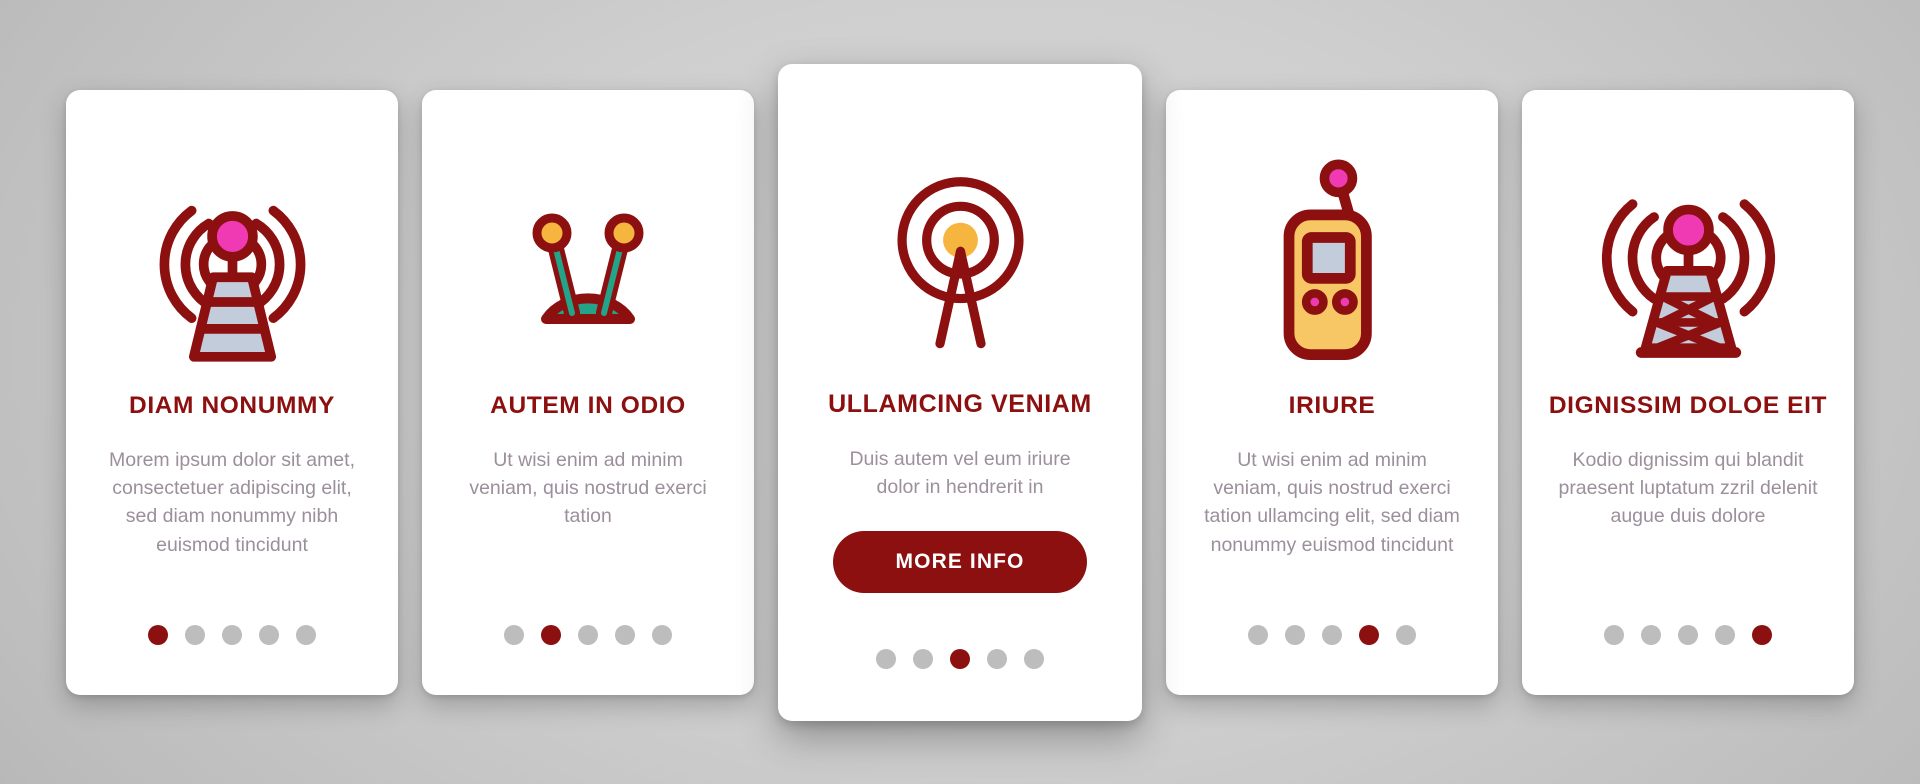 The width and height of the screenshot is (1920, 784). I want to click on card-title: DIGNISSIM DOLOE EIT, so click(1688, 405).